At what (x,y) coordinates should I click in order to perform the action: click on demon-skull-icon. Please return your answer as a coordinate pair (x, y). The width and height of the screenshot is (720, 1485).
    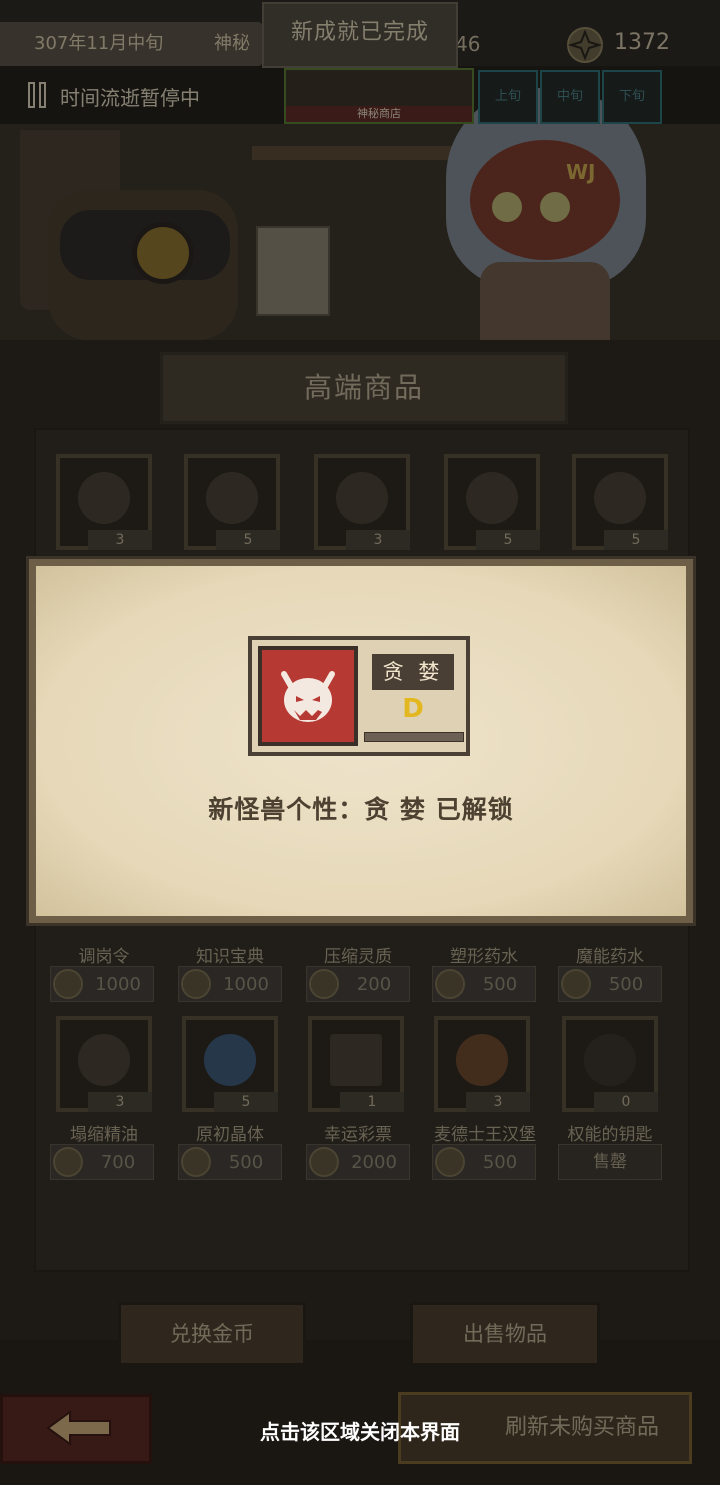
    Looking at the image, I should click on (308, 696).